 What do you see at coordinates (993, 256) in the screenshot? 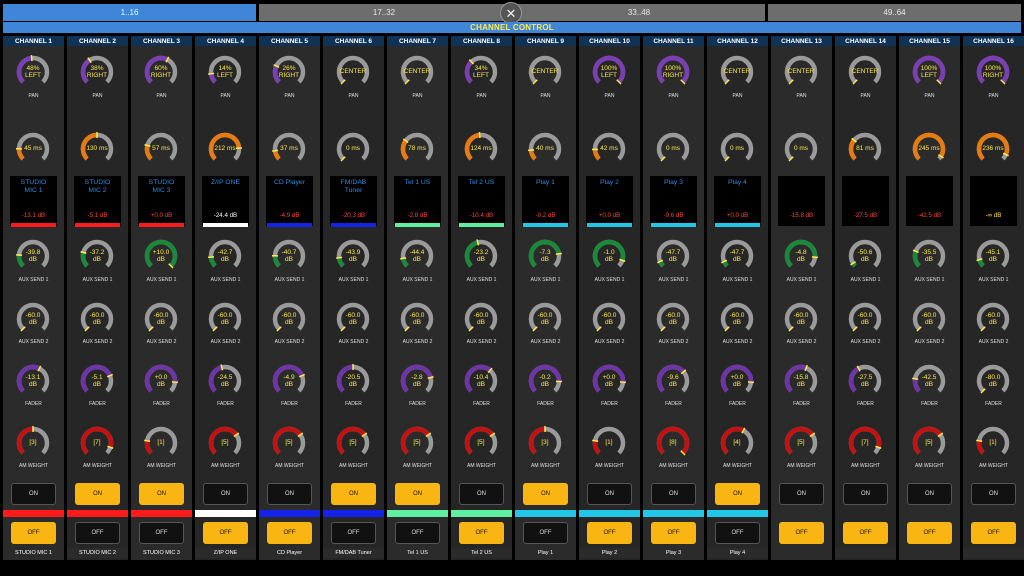
I see `aux-send-1-knob: -45.1 dB` at bounding box center [993, 256].